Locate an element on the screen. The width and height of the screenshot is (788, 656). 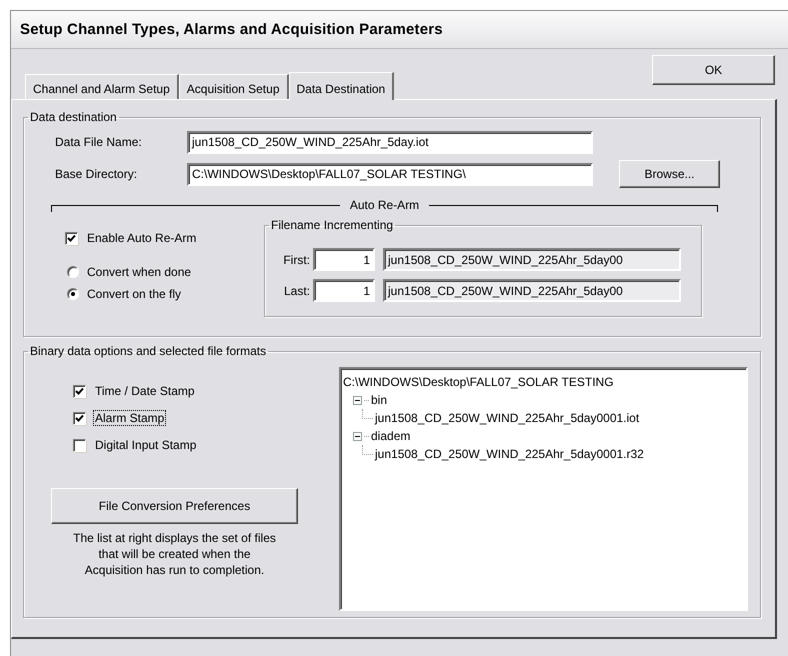
tab: Data Destination is located at coordinates (341, 86).